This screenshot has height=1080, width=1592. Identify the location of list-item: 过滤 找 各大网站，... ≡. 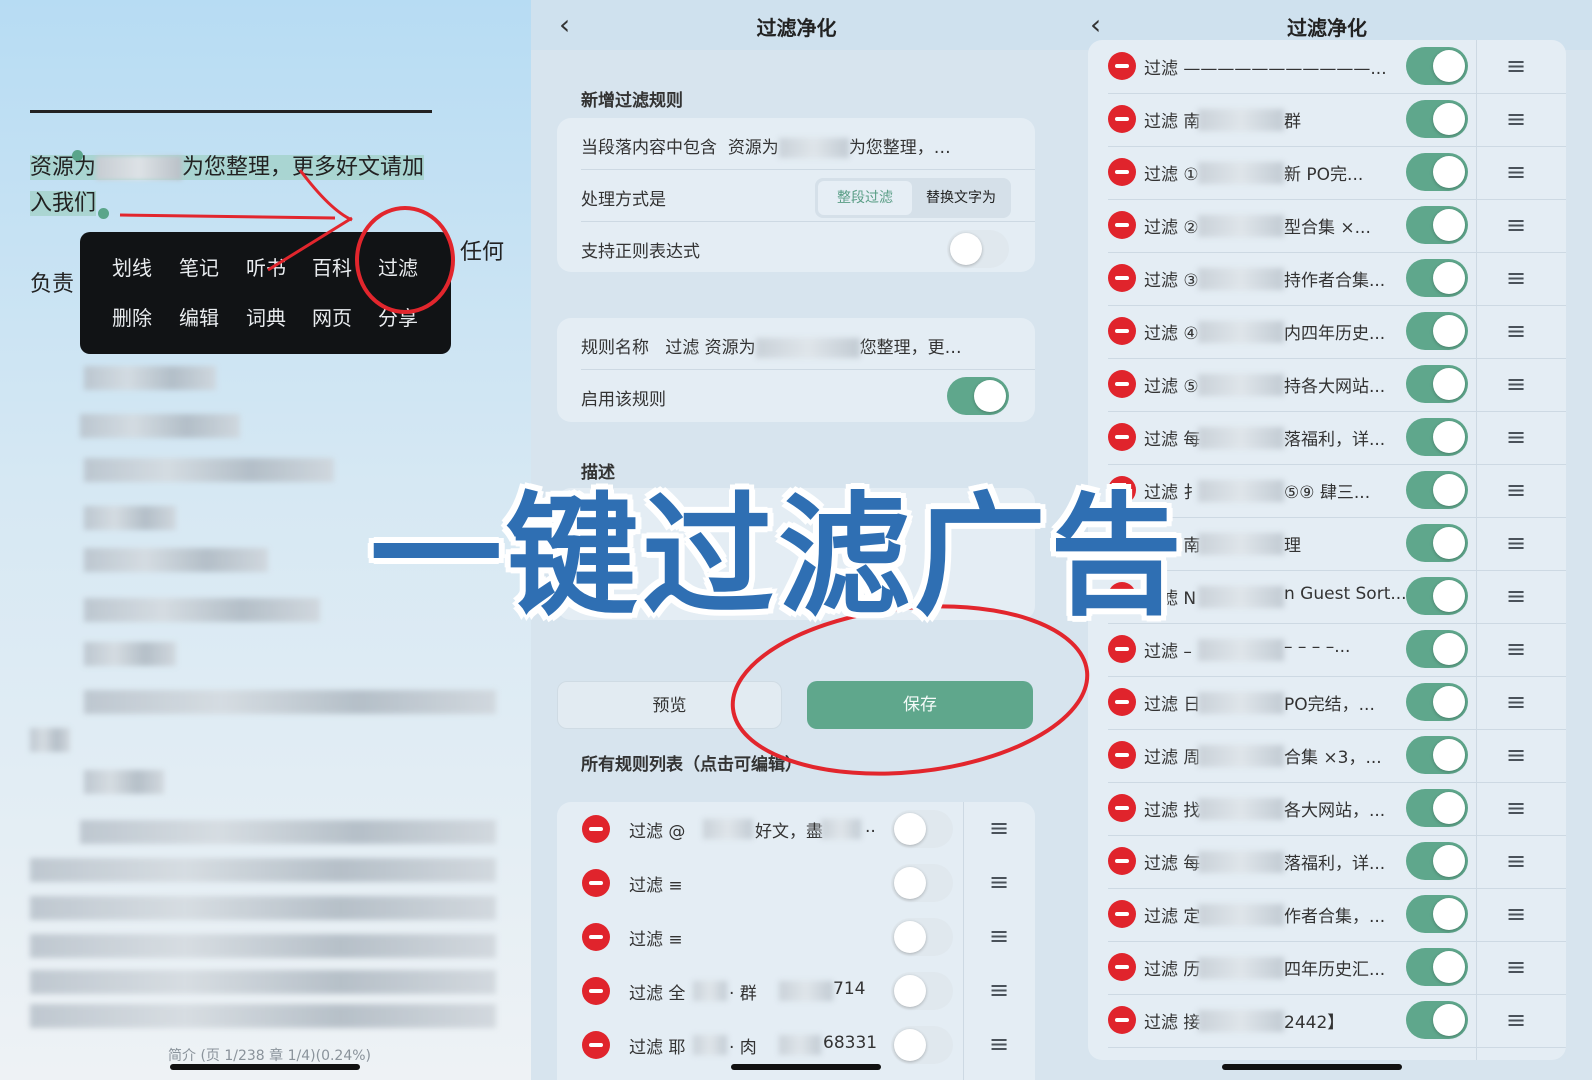
(1327, 809).